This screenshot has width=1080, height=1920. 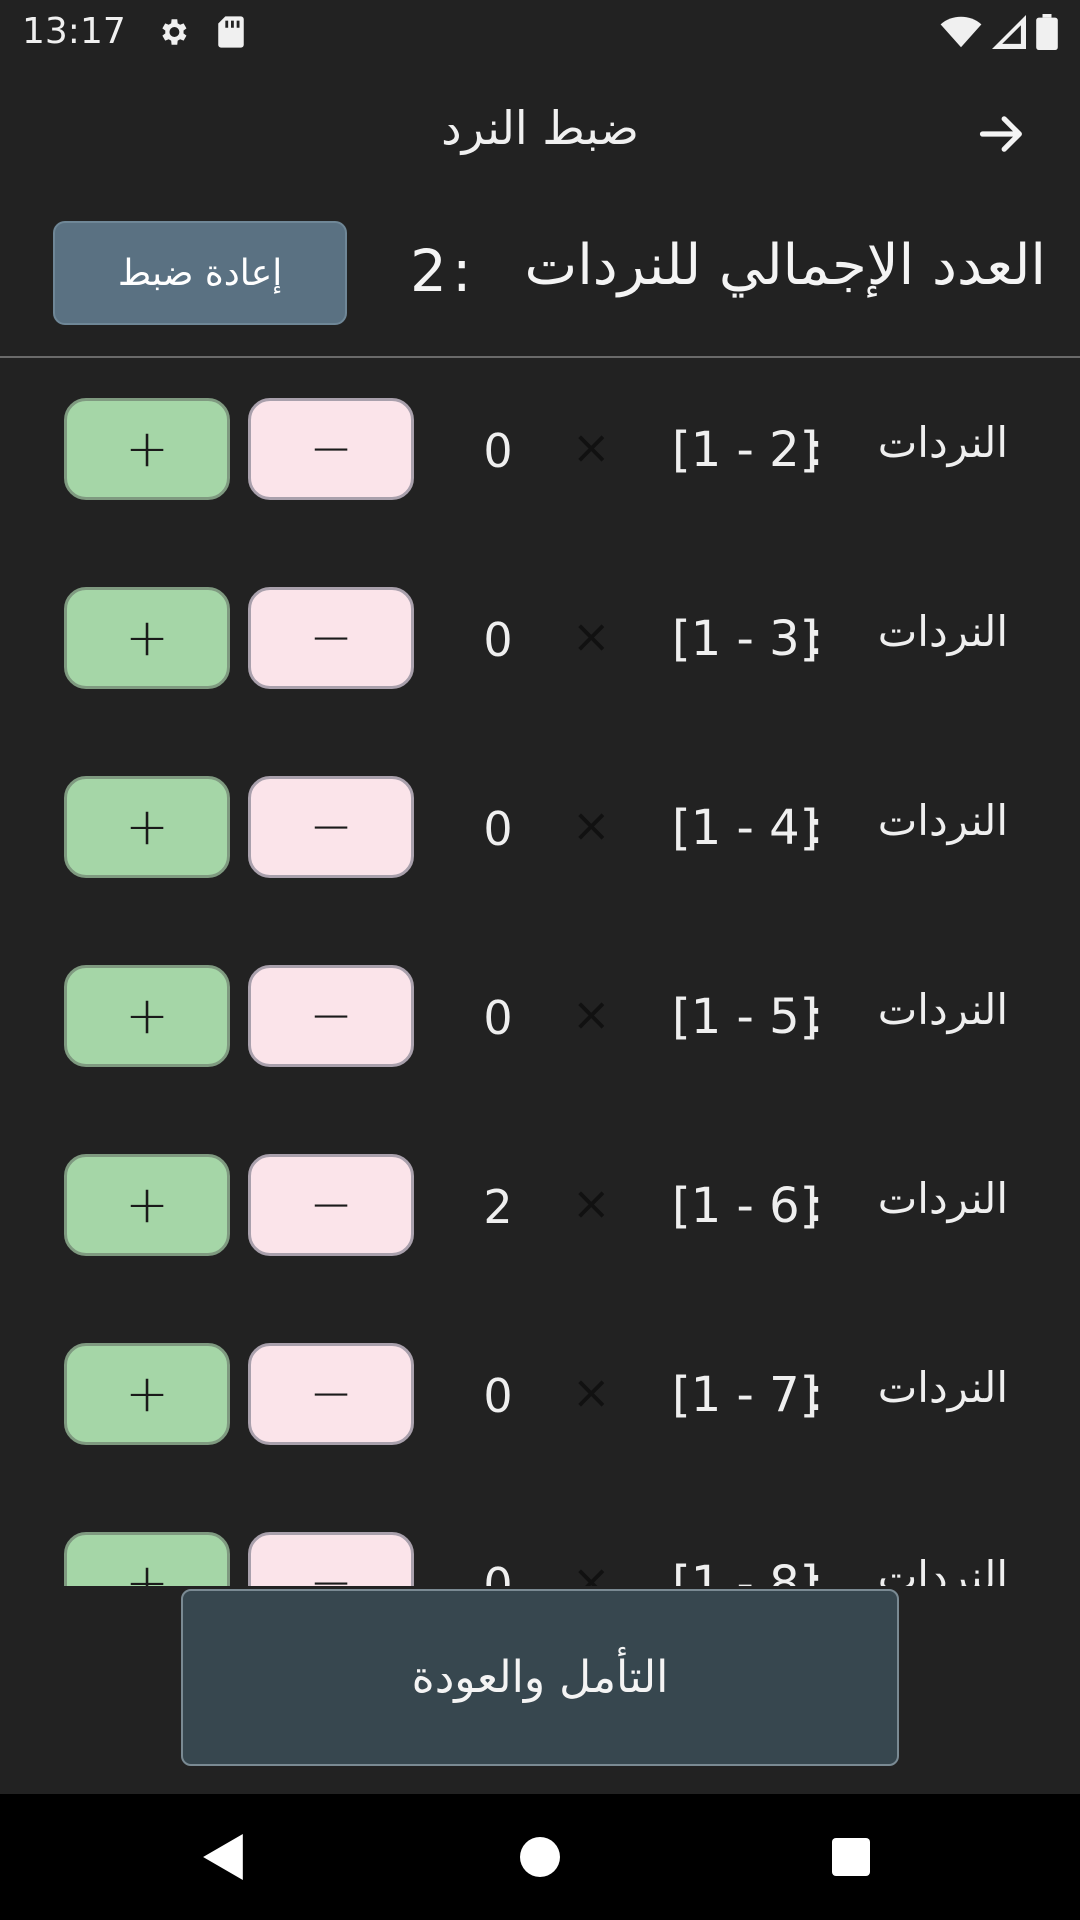 I want to click on arrow-right-icon, so click(x=1002, y=134).